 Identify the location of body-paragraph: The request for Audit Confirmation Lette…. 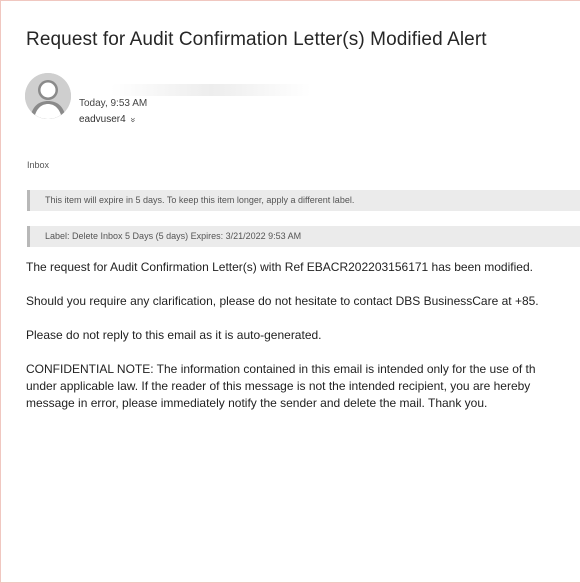
(279, 267).